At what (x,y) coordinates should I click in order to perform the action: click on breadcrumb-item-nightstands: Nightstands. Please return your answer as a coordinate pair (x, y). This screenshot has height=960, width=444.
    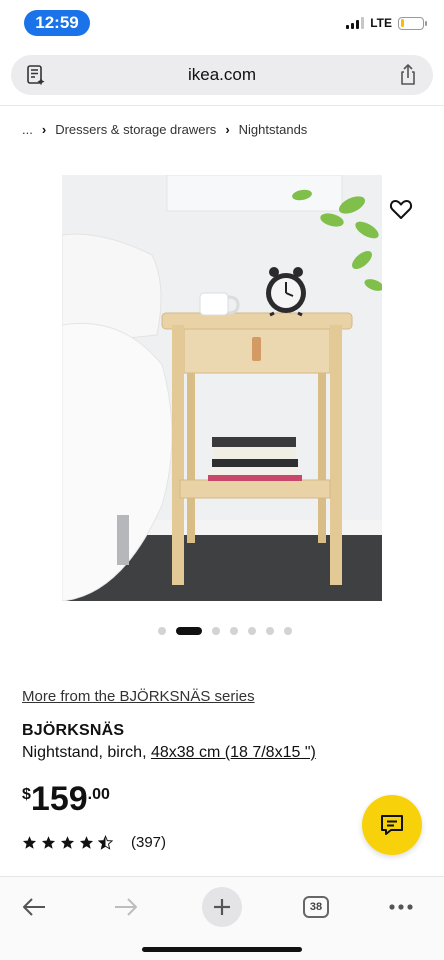
    Looking at the image, I should click on (273, 129).